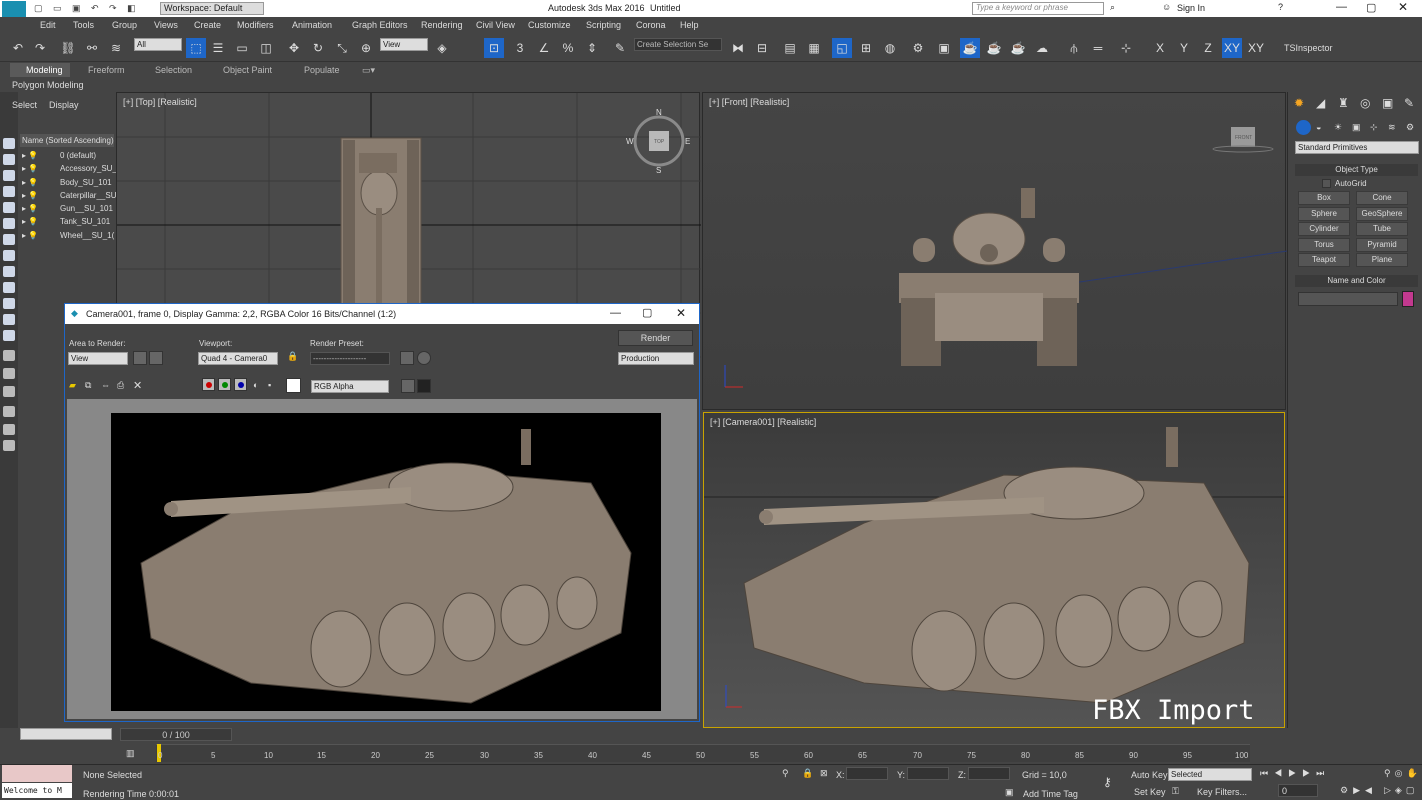 The width and height of the screenshot is (1422, 800). Describe the element at coordinates (137, 385) in the screenshot. I see `clear-image-icon: ✕` at that location.